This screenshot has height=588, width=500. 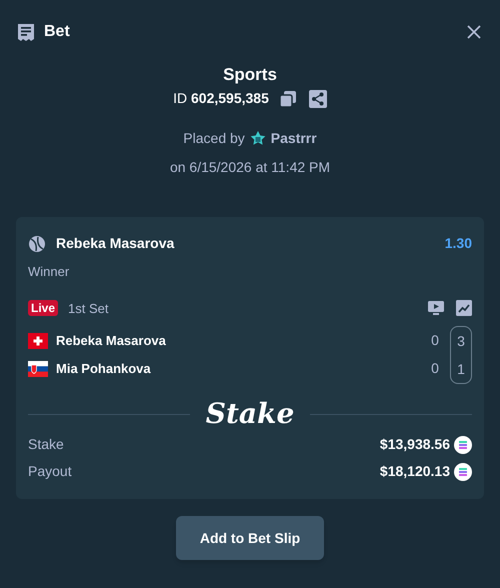 What do you see at coordinates (214, 138) in the screenshot?
I see `placed-by-label: Placed by` at bounding box center [214, 138].